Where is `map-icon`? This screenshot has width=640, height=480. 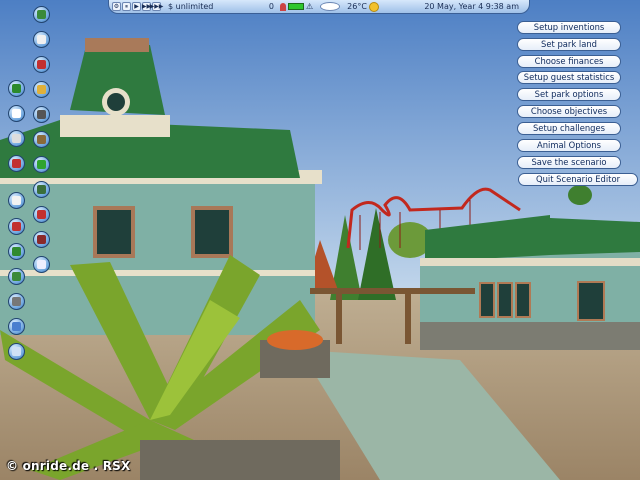
map-icon is located at coordinates (16, 163).